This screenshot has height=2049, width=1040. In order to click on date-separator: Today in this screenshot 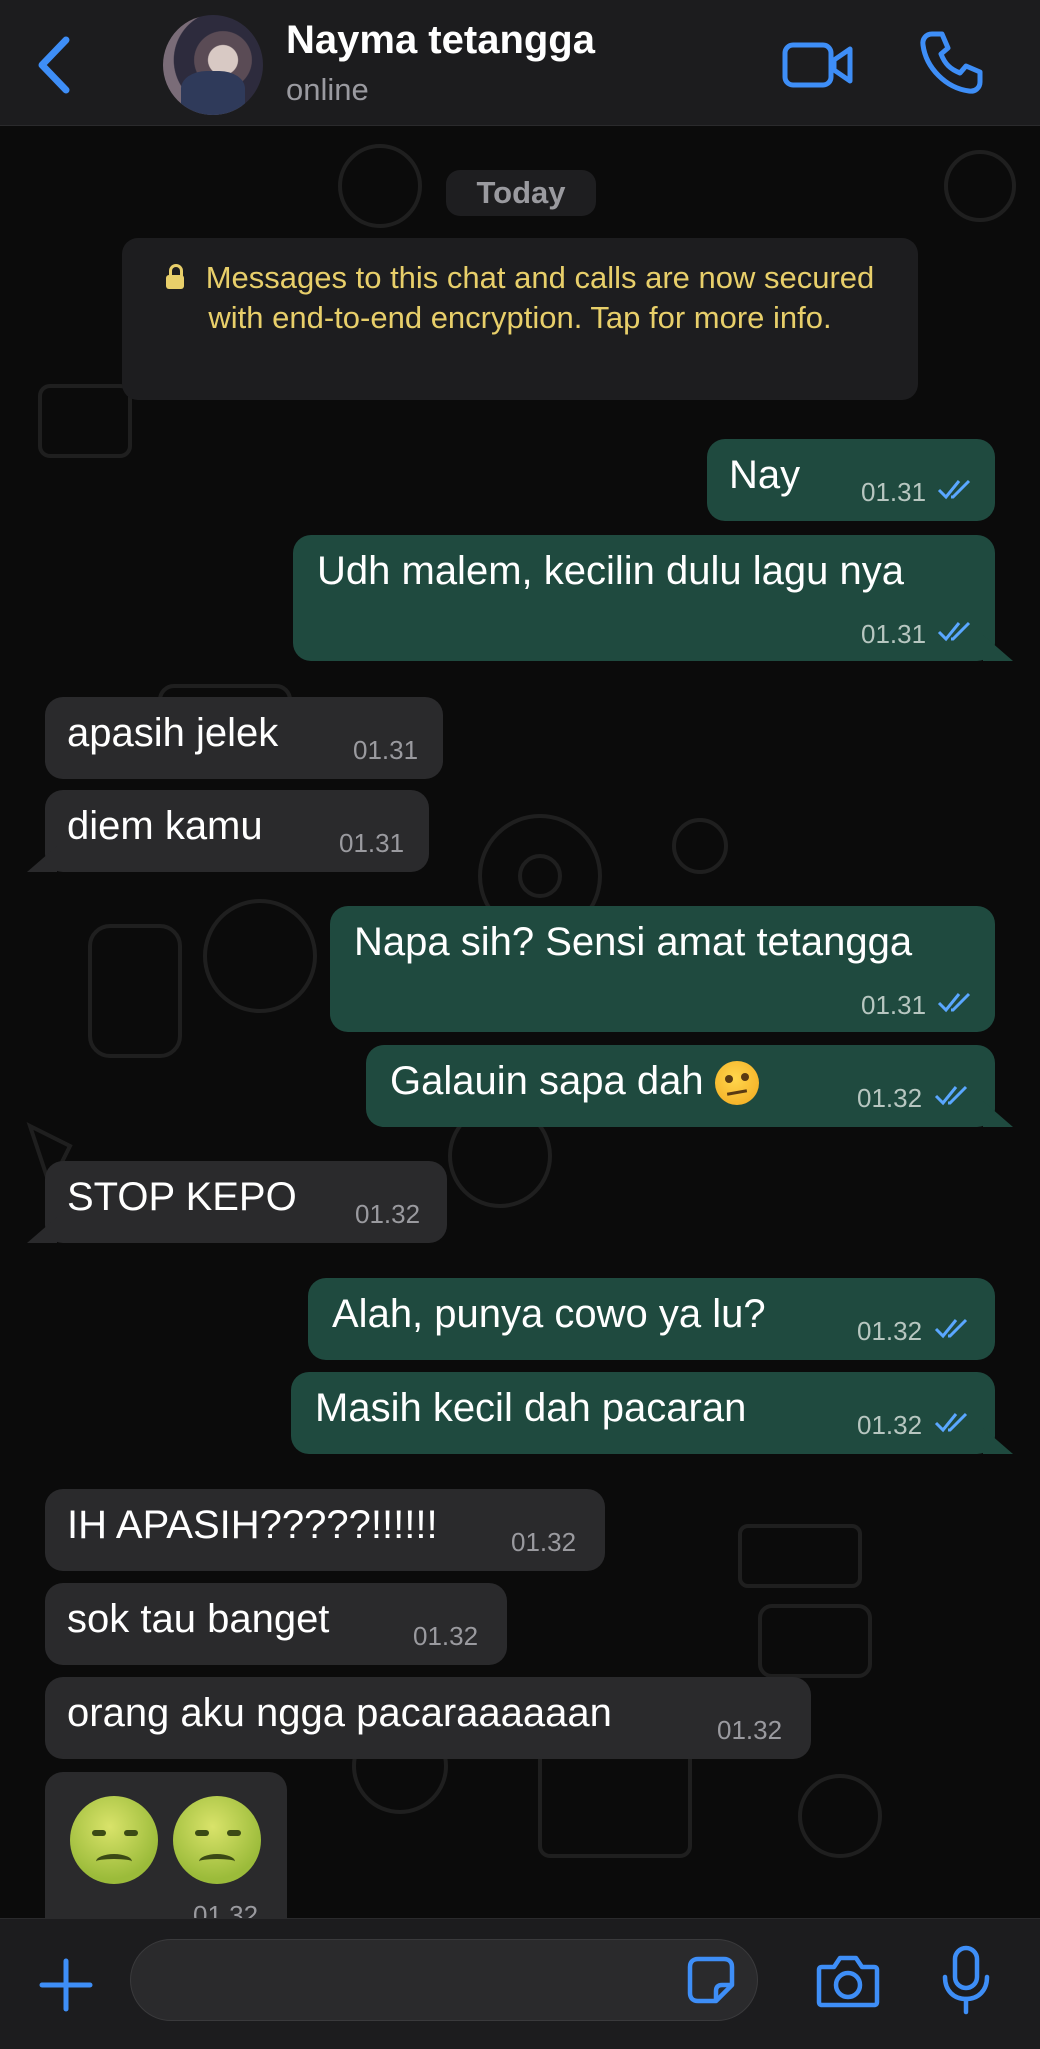, I will do `click(521, 193)`.